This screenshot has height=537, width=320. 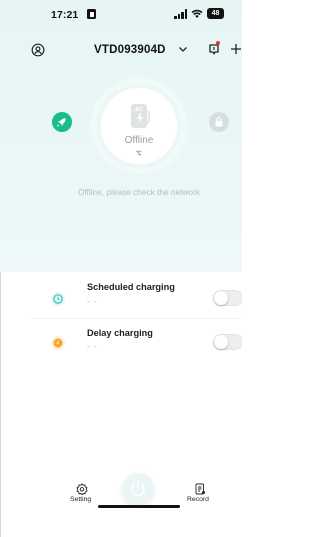 I want to click on timer-icon, so click(x=58, y=343).